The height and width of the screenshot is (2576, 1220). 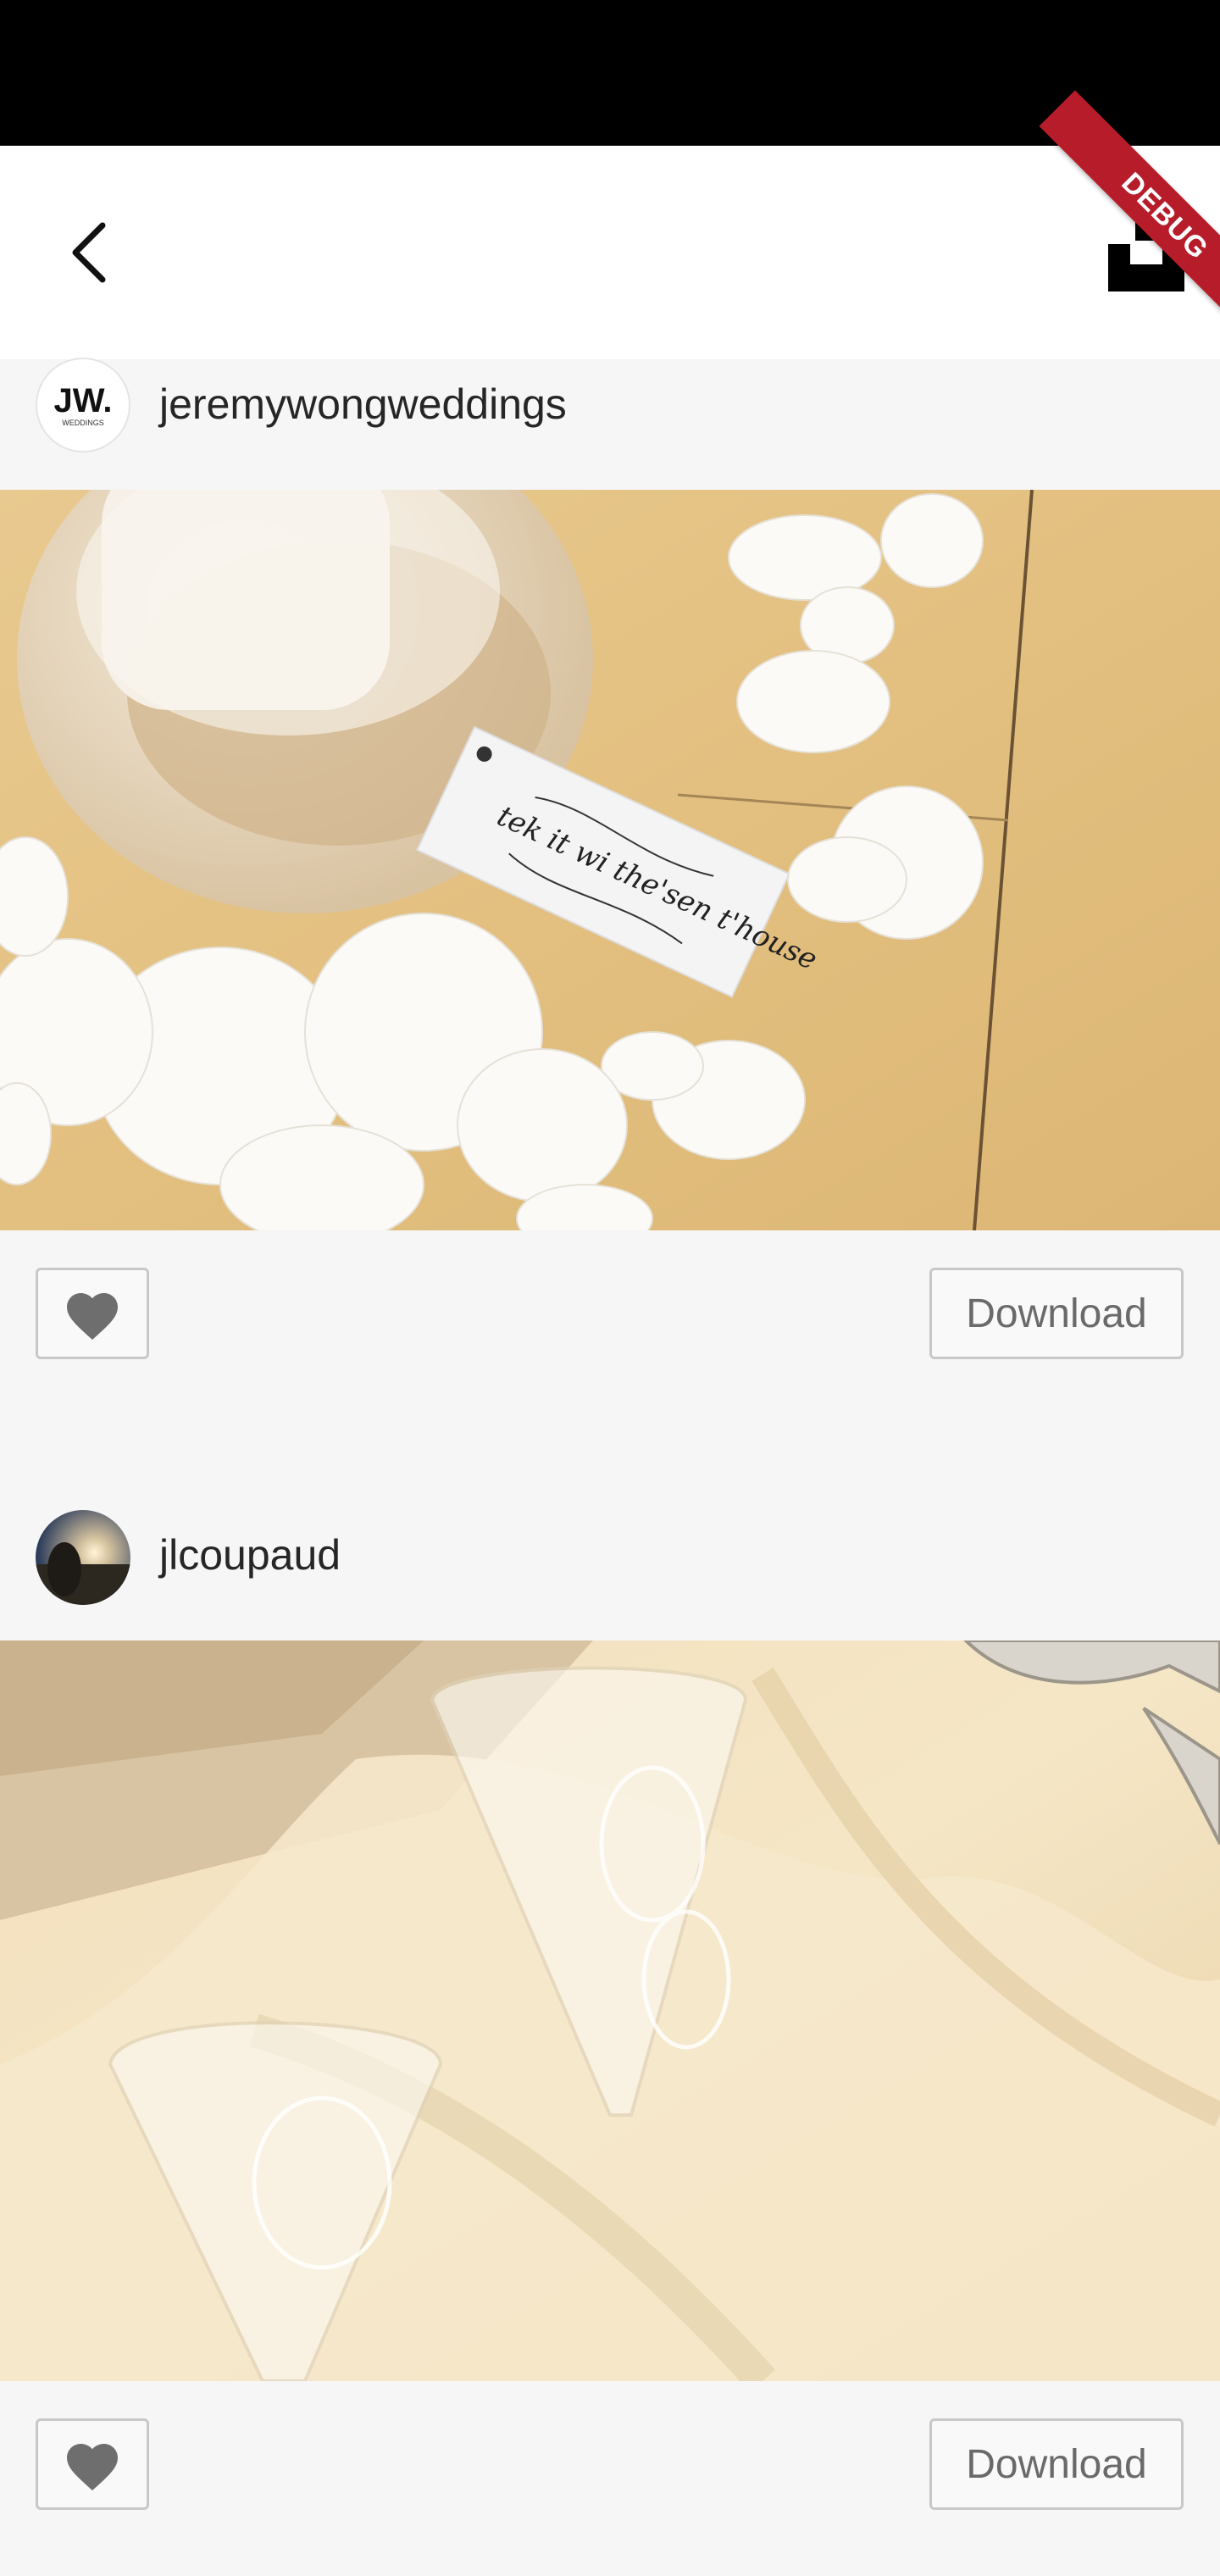 I want to click on avatar-logo-subtext: WEDDINGS, so click(x=83, y=422).